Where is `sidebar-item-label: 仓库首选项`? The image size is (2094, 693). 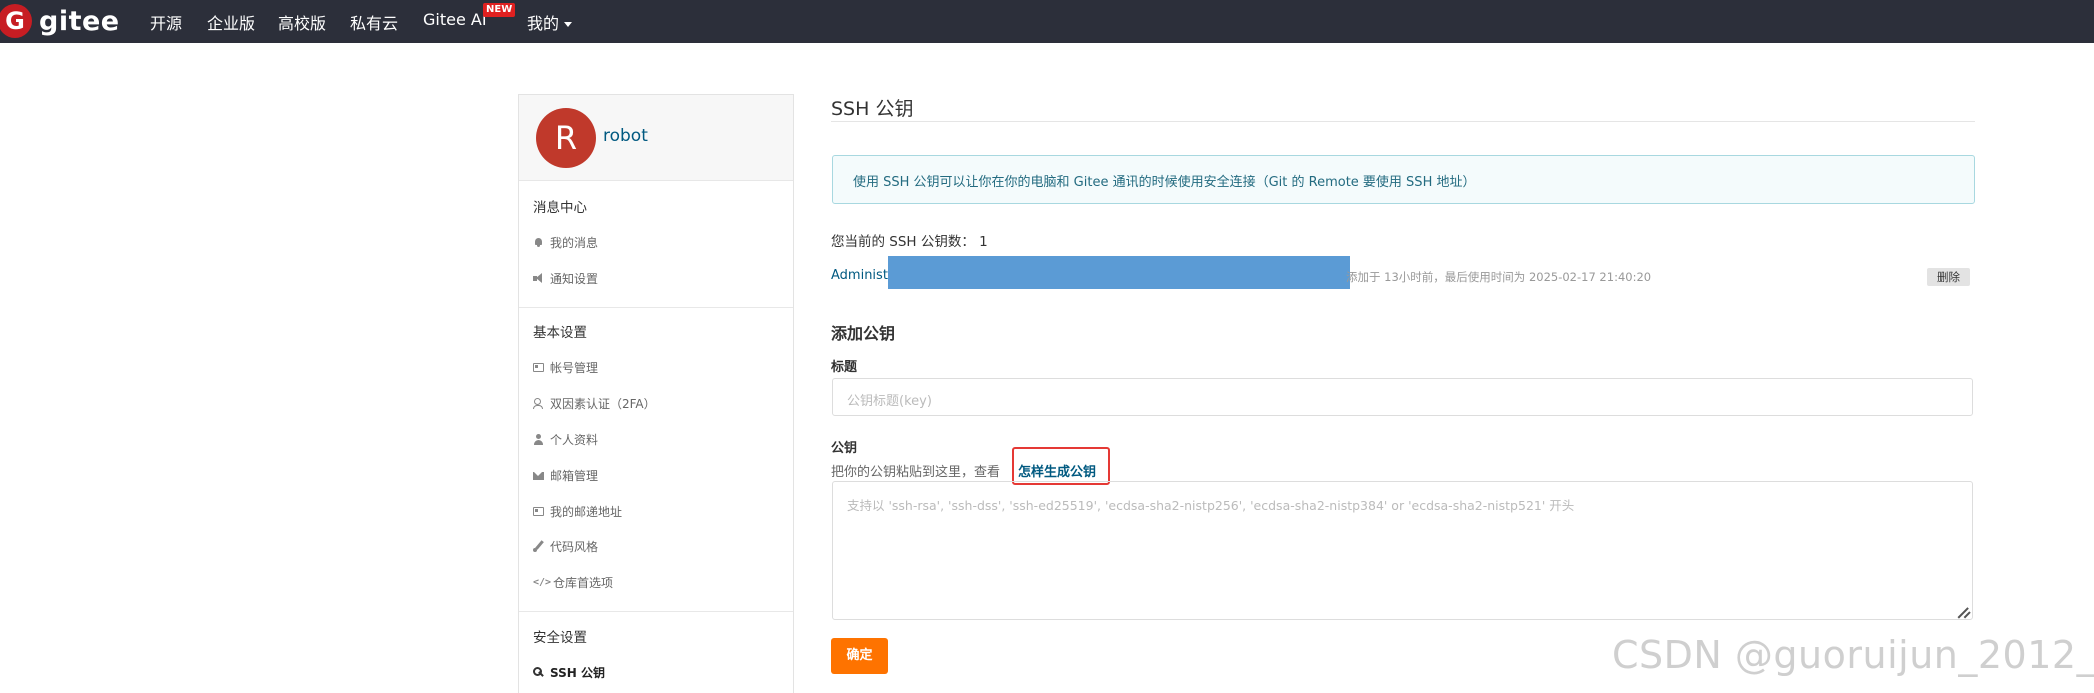
sidebar-item-label: 仓库首选项 is located at coordinates (583, 583).